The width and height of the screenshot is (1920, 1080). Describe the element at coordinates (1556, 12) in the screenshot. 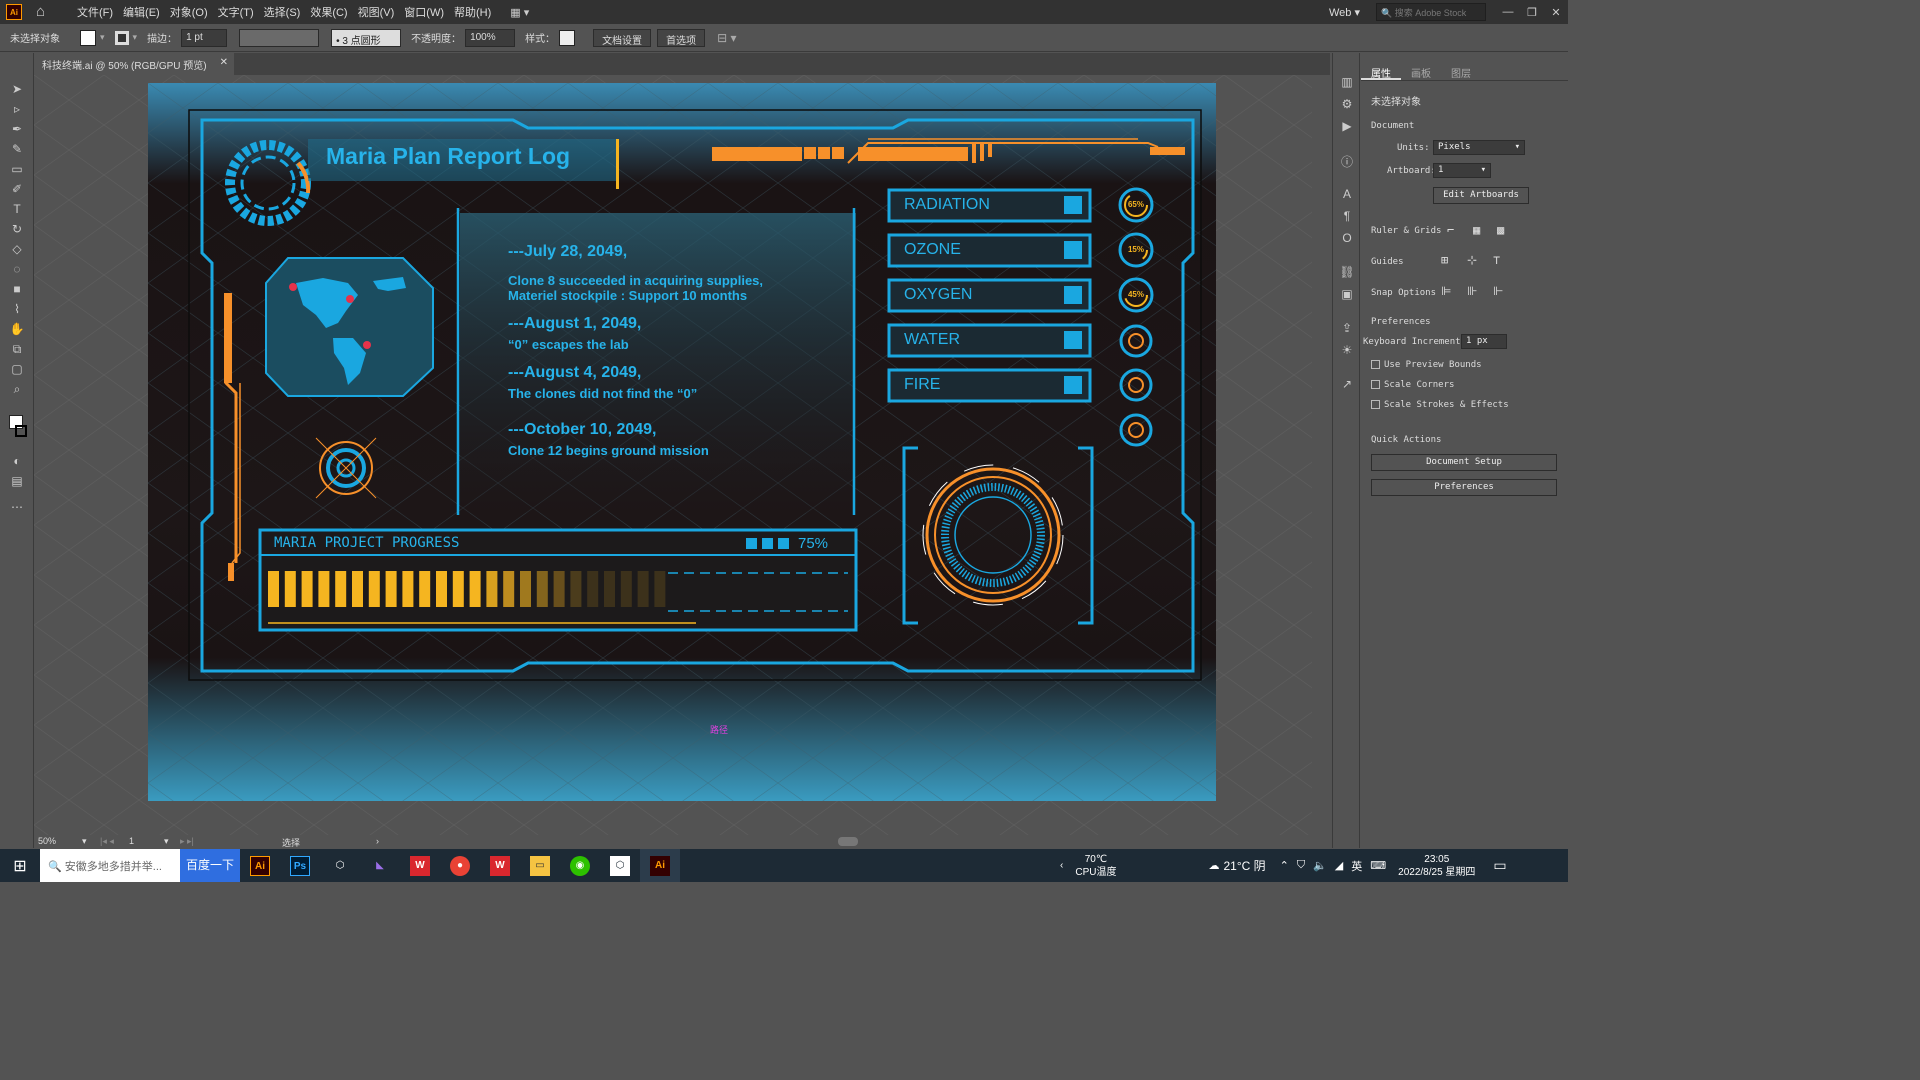

I see `close-window-button: ✕` at that location.